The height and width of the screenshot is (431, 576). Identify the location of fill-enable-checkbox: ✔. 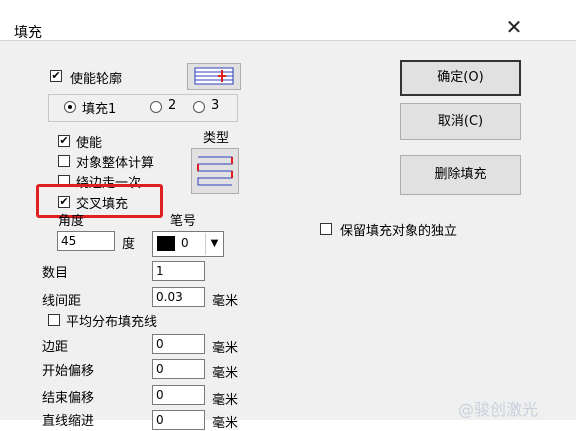
(64, 141).